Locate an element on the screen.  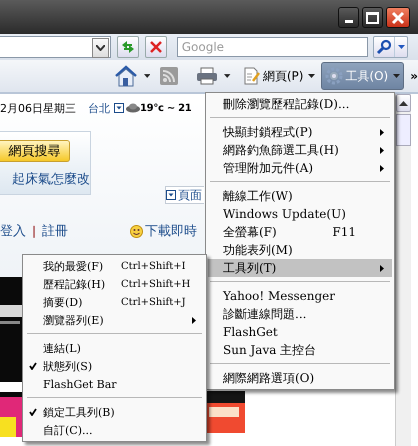
stop-button is located at coordinates (156, 47).